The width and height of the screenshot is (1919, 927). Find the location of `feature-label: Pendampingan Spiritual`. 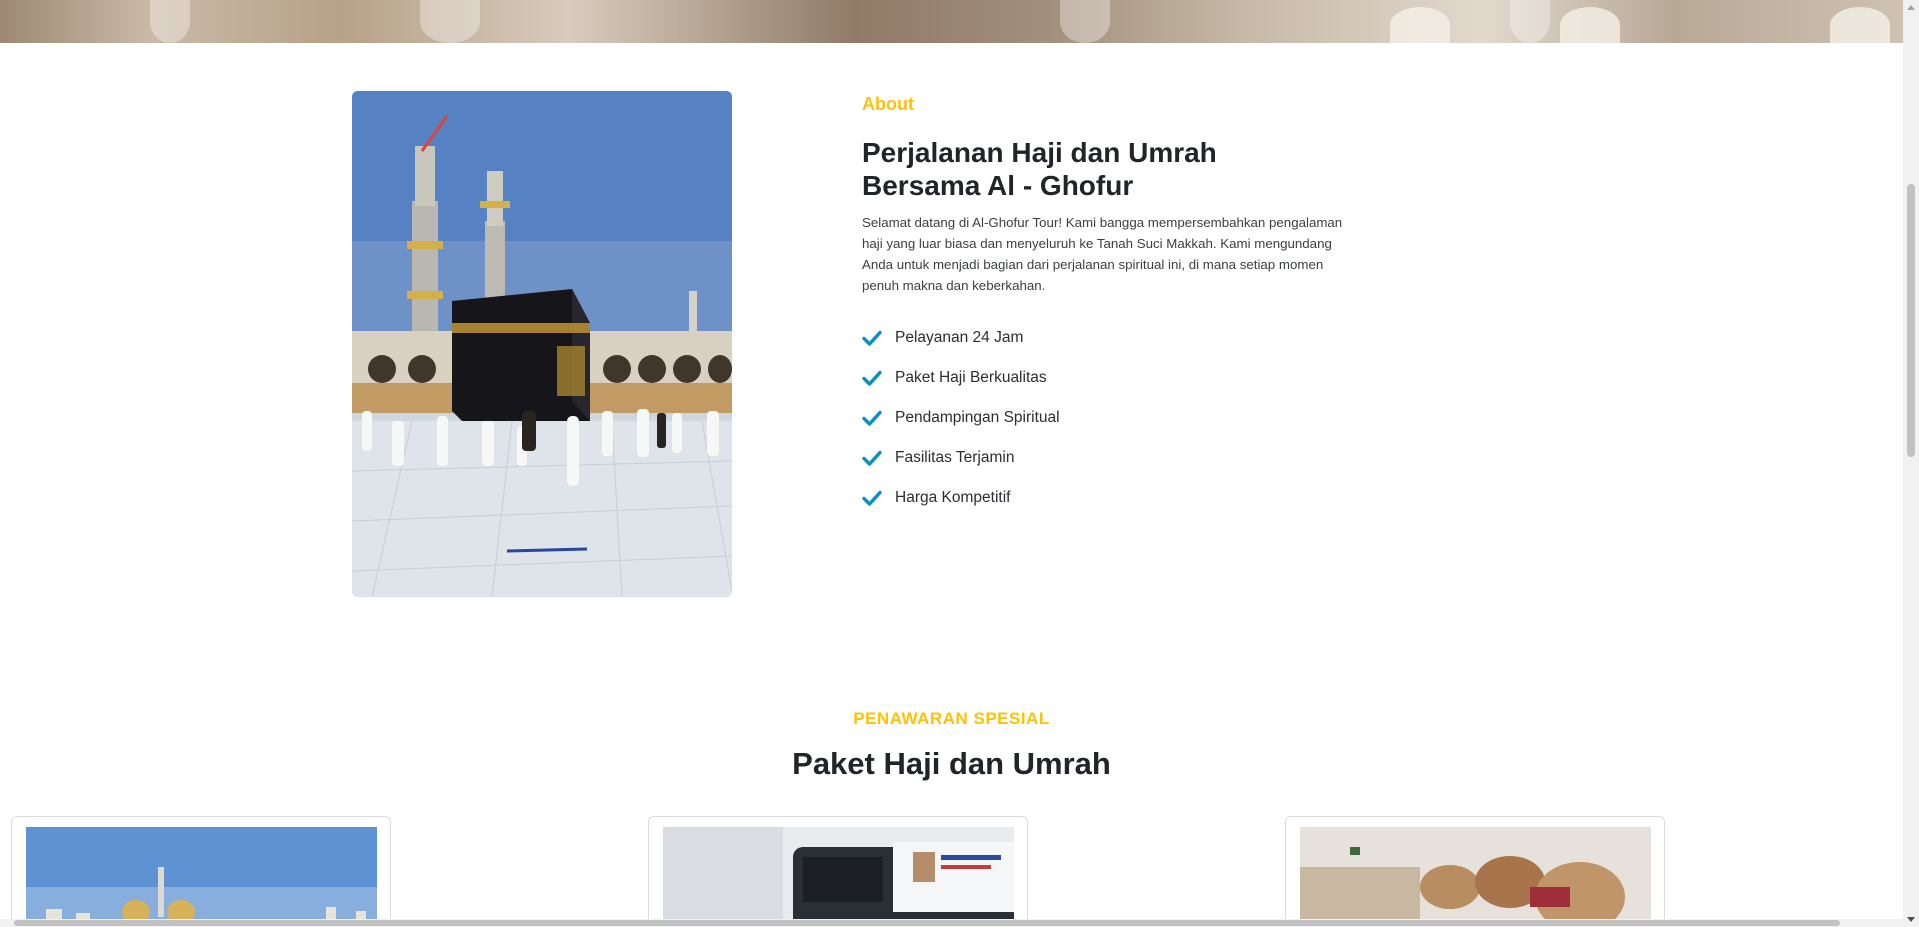

feature-label: Pendampingan Spiritual is located at coordinates (977, 417).